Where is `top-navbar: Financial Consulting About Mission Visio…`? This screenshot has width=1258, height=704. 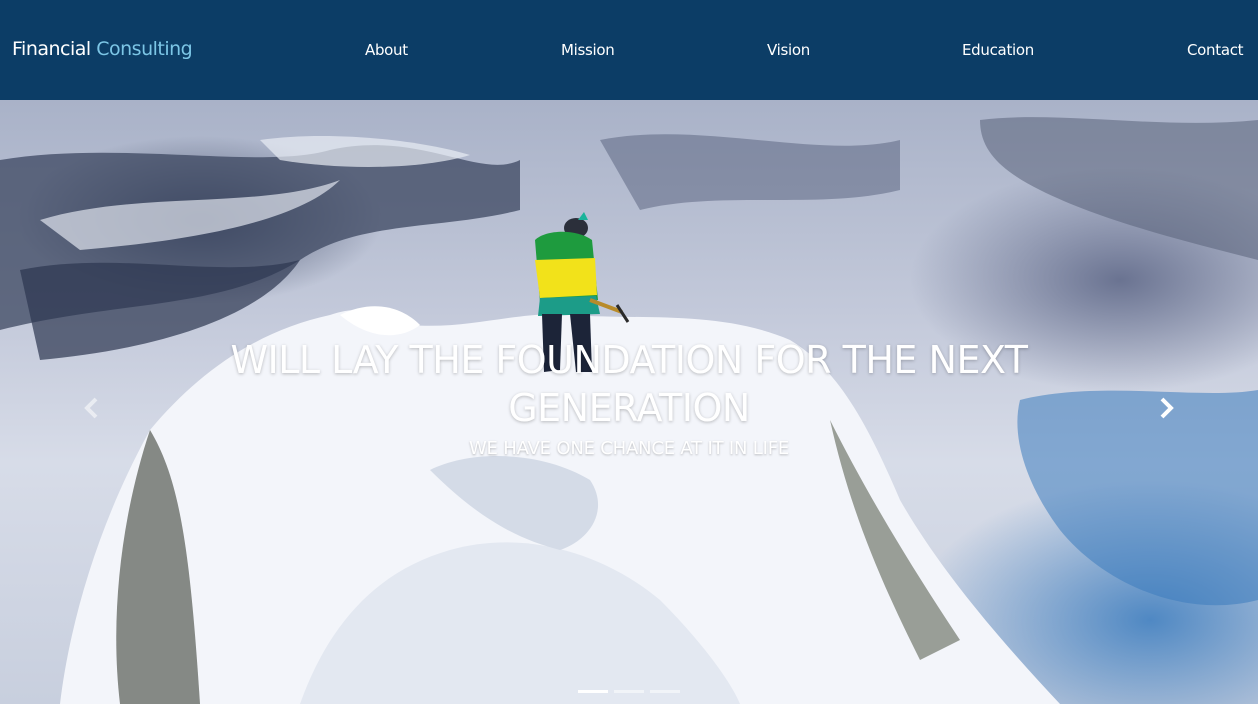 top-navbar: Financial Consulting About Mission Visio… is located at coordinates (629, 50).